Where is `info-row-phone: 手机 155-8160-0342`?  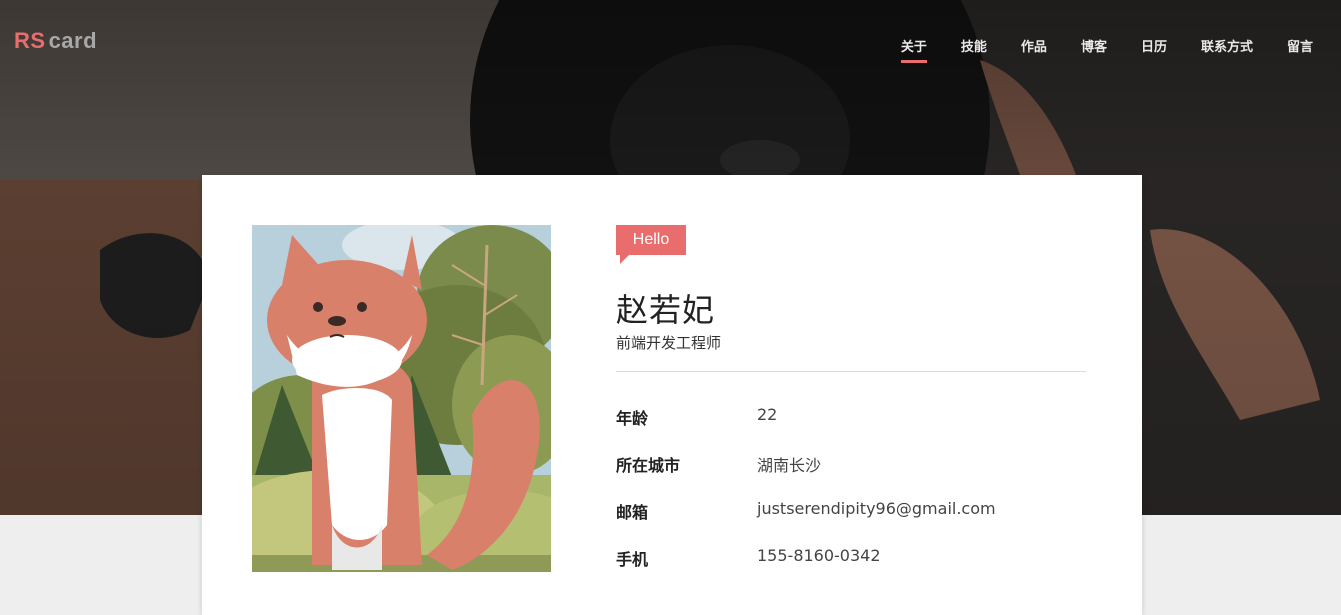 info-row-phone: 手机 155-8160-0342 is located at coordinates (851, 558).